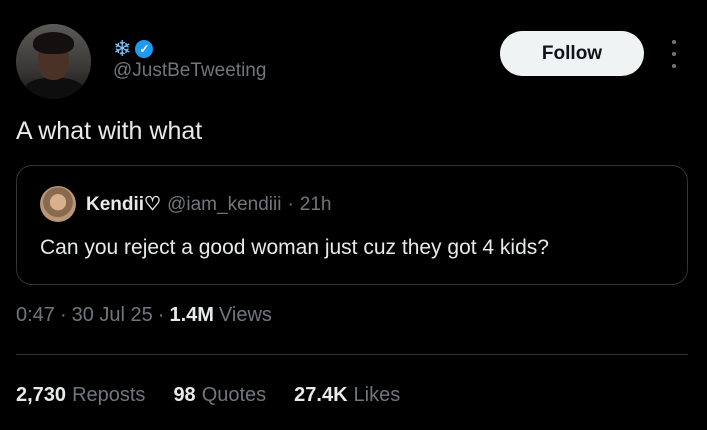 This screenshot has height=430, width=707. Describe the element at coordinates (53, 61) in the screenshot. I see `author-avatar` at that location.